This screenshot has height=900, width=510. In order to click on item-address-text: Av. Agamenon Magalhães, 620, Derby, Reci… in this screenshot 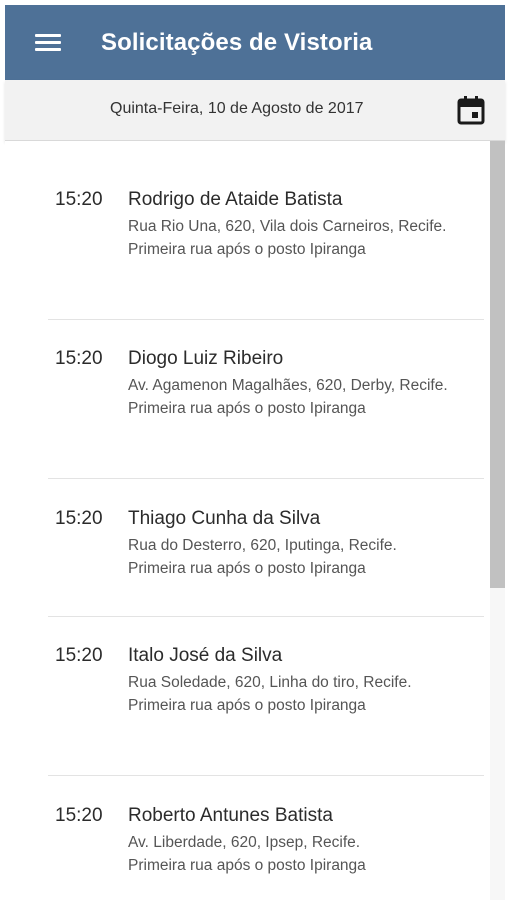, I will do `click(288, 385)`.